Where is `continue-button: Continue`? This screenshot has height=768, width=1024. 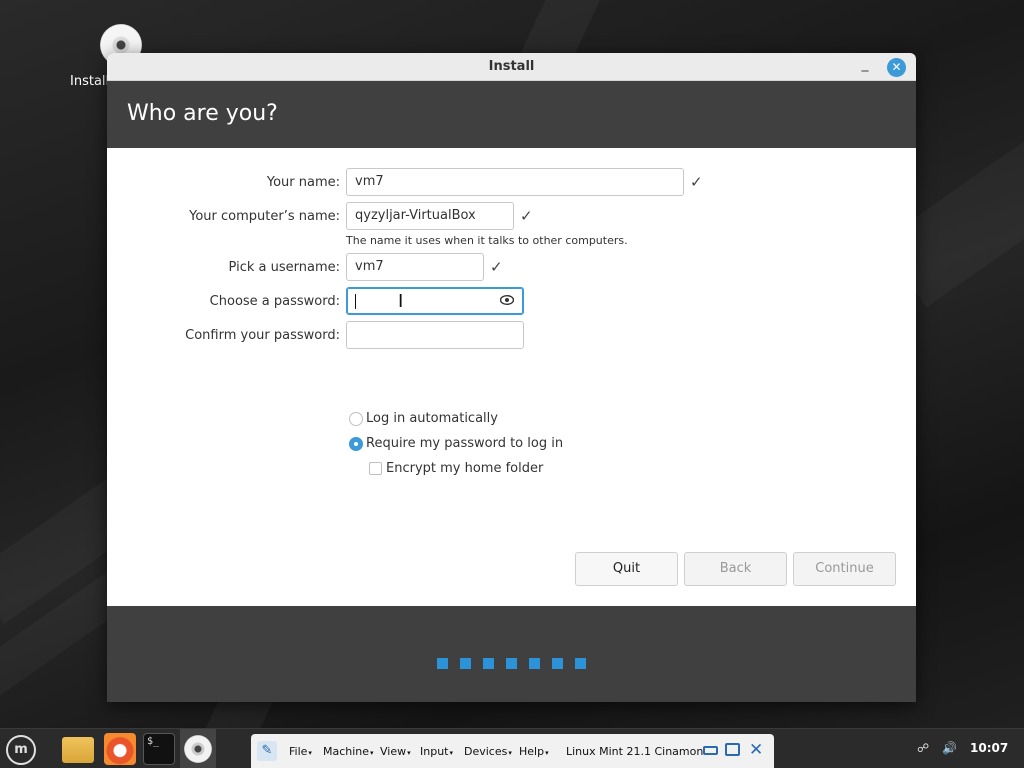 continue-button: Continue is located at coordinates (844, 569).